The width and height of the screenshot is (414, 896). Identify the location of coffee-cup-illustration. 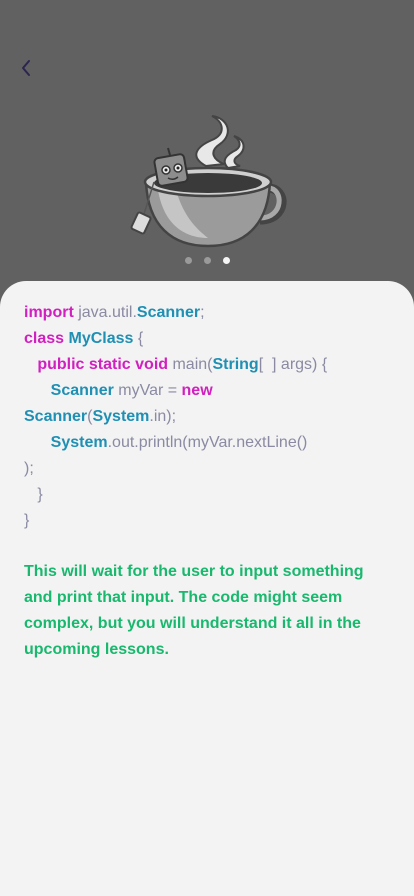
(208, 181).